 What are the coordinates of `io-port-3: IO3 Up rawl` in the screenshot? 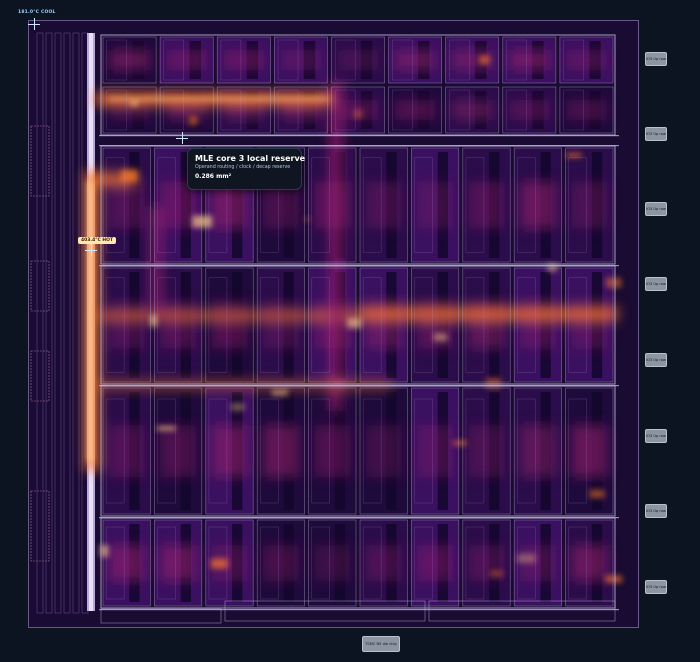 It's located at (656, 209).